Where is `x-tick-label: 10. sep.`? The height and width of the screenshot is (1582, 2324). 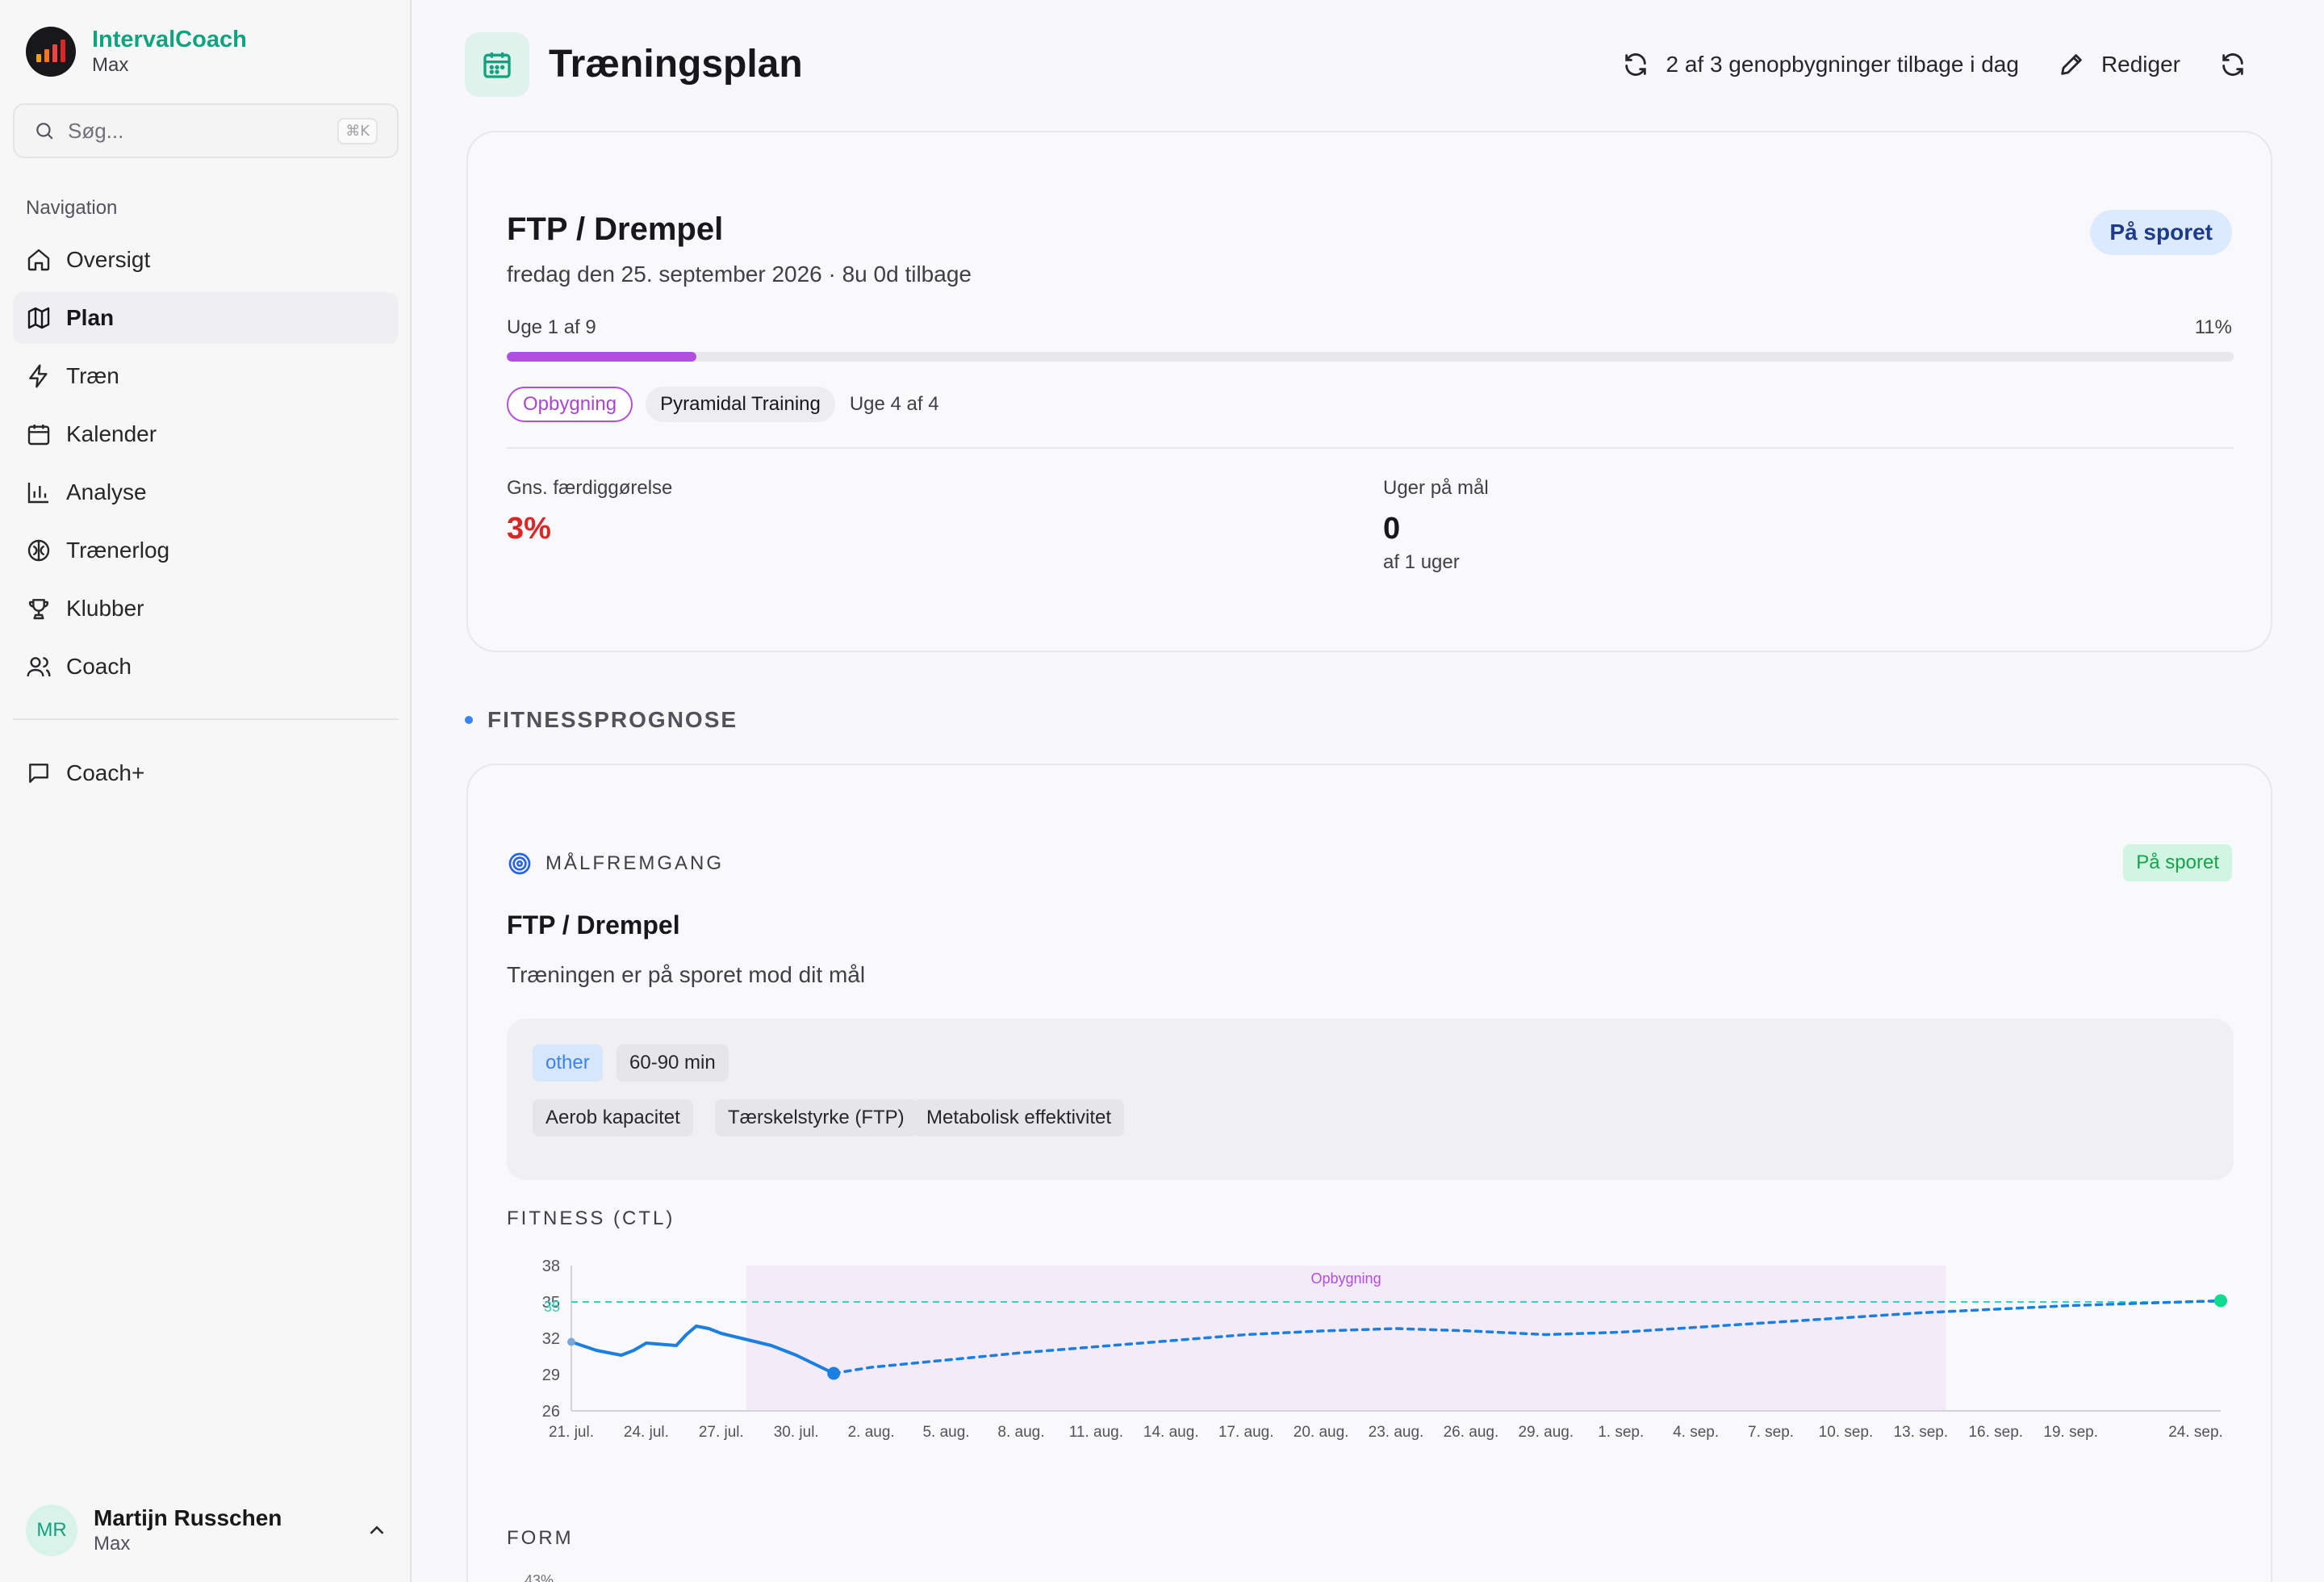 x-tick-label: 10. sep. is located at coordinates (1846, 1432).